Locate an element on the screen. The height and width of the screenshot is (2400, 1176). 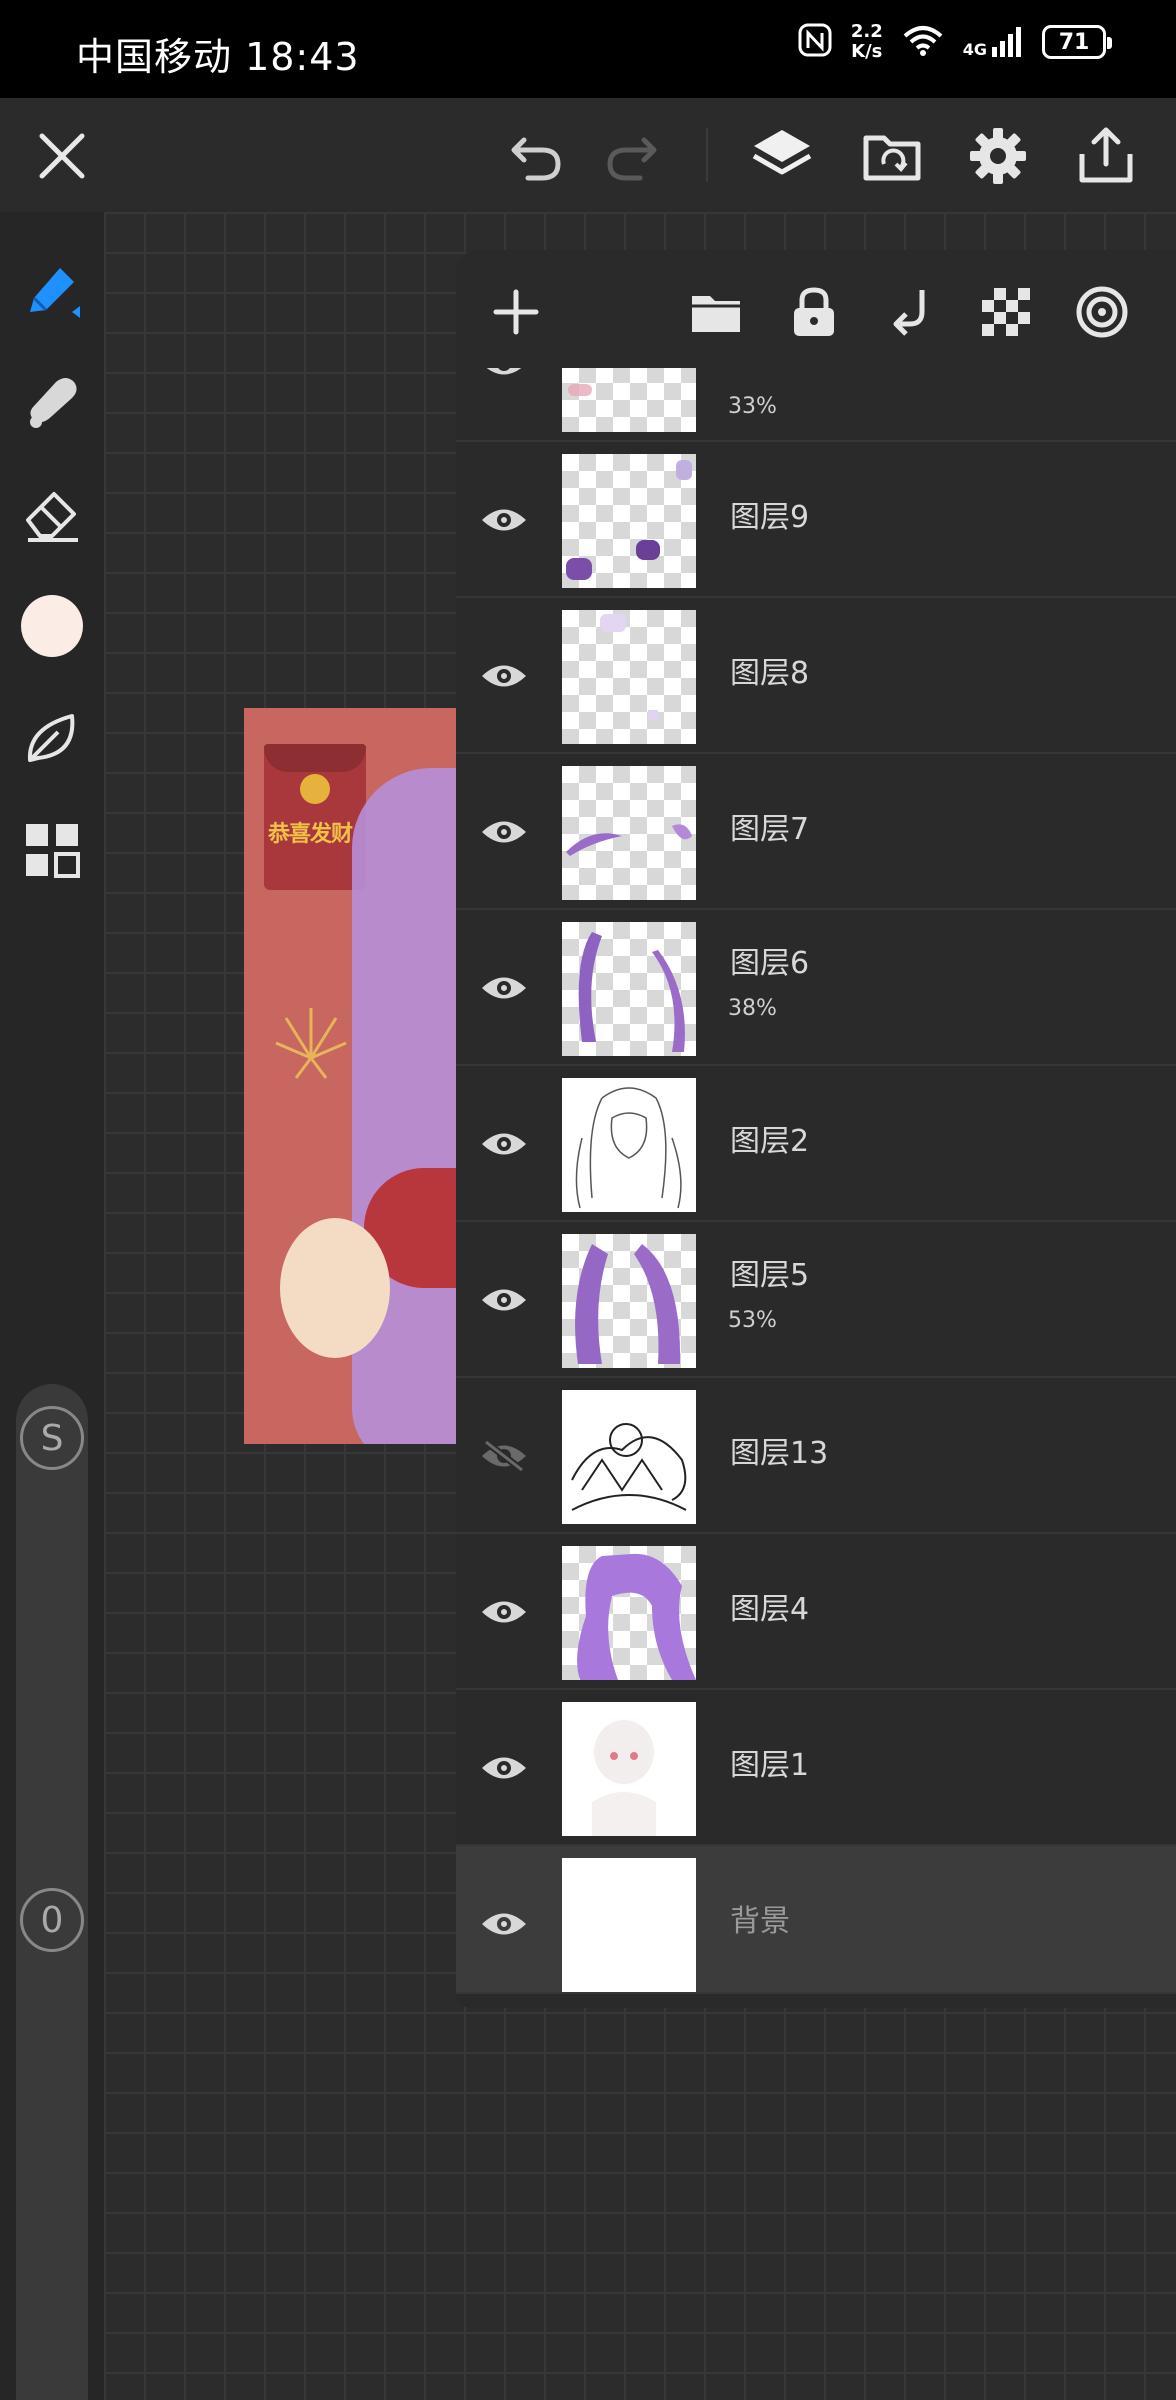
leaf-tool is located at coordinates (52, 738).